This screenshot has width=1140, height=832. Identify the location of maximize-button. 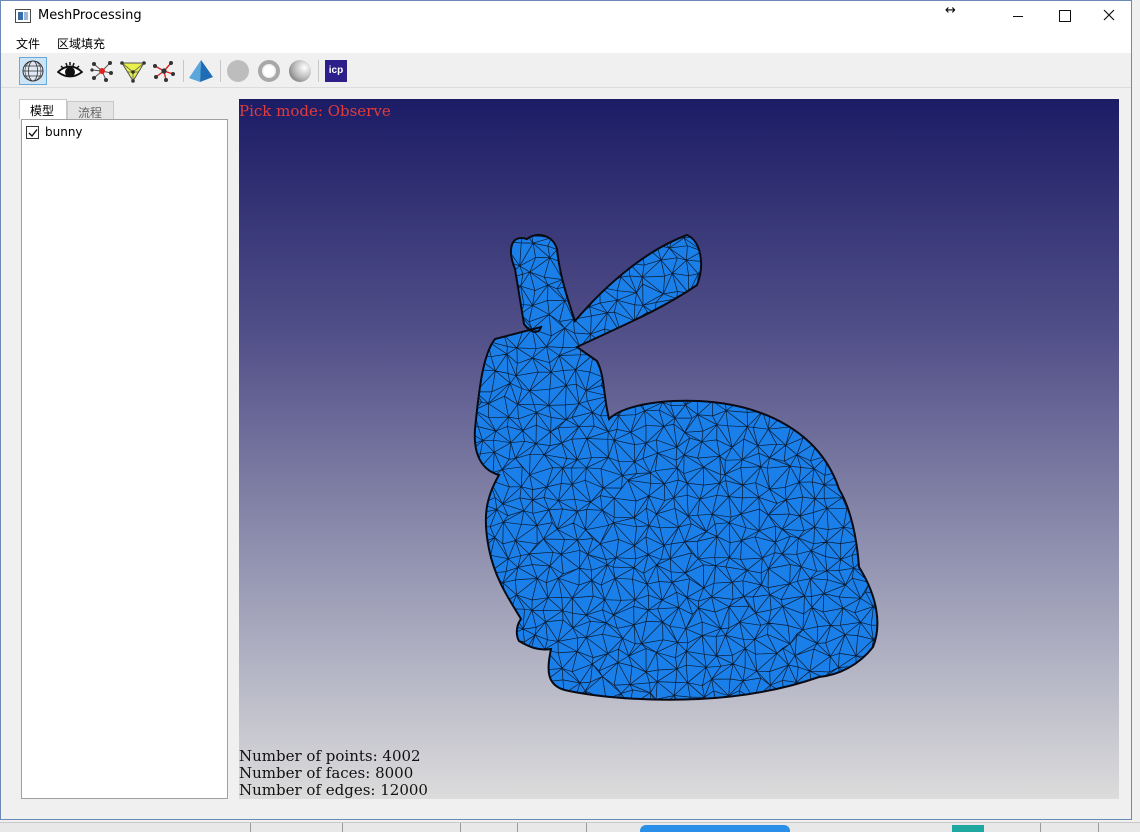
(1064, 16).